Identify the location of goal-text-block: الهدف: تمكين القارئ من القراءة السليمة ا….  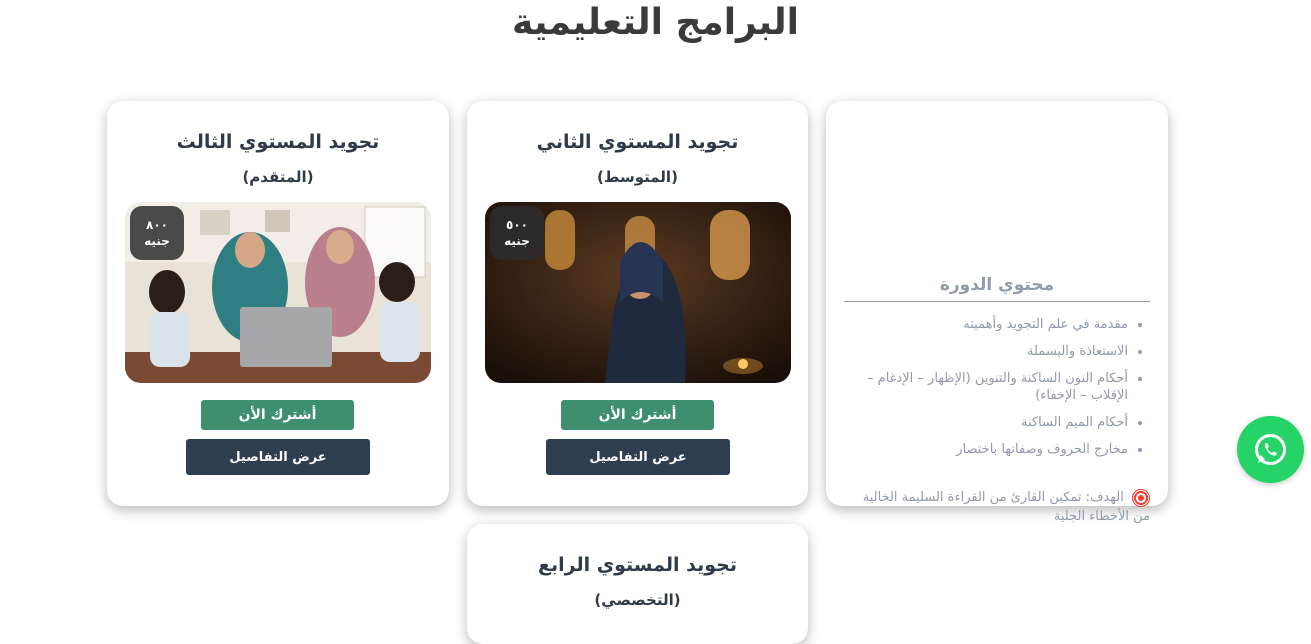
(997, 507).